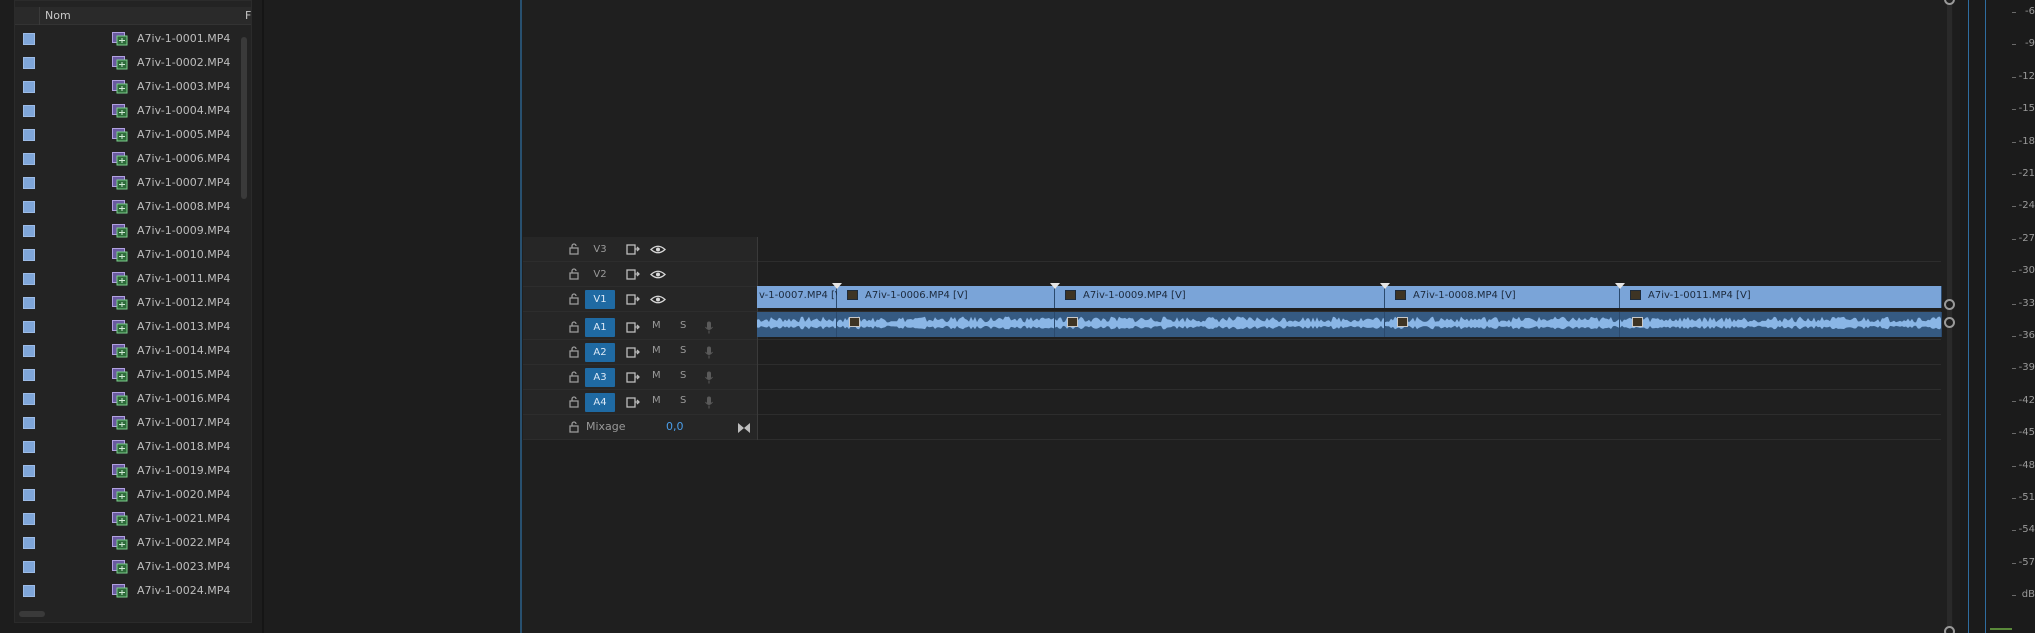  Describe the element at coordinates (744, 428) in the screenshot. I see `go-to-edit-point-icon` at that location.